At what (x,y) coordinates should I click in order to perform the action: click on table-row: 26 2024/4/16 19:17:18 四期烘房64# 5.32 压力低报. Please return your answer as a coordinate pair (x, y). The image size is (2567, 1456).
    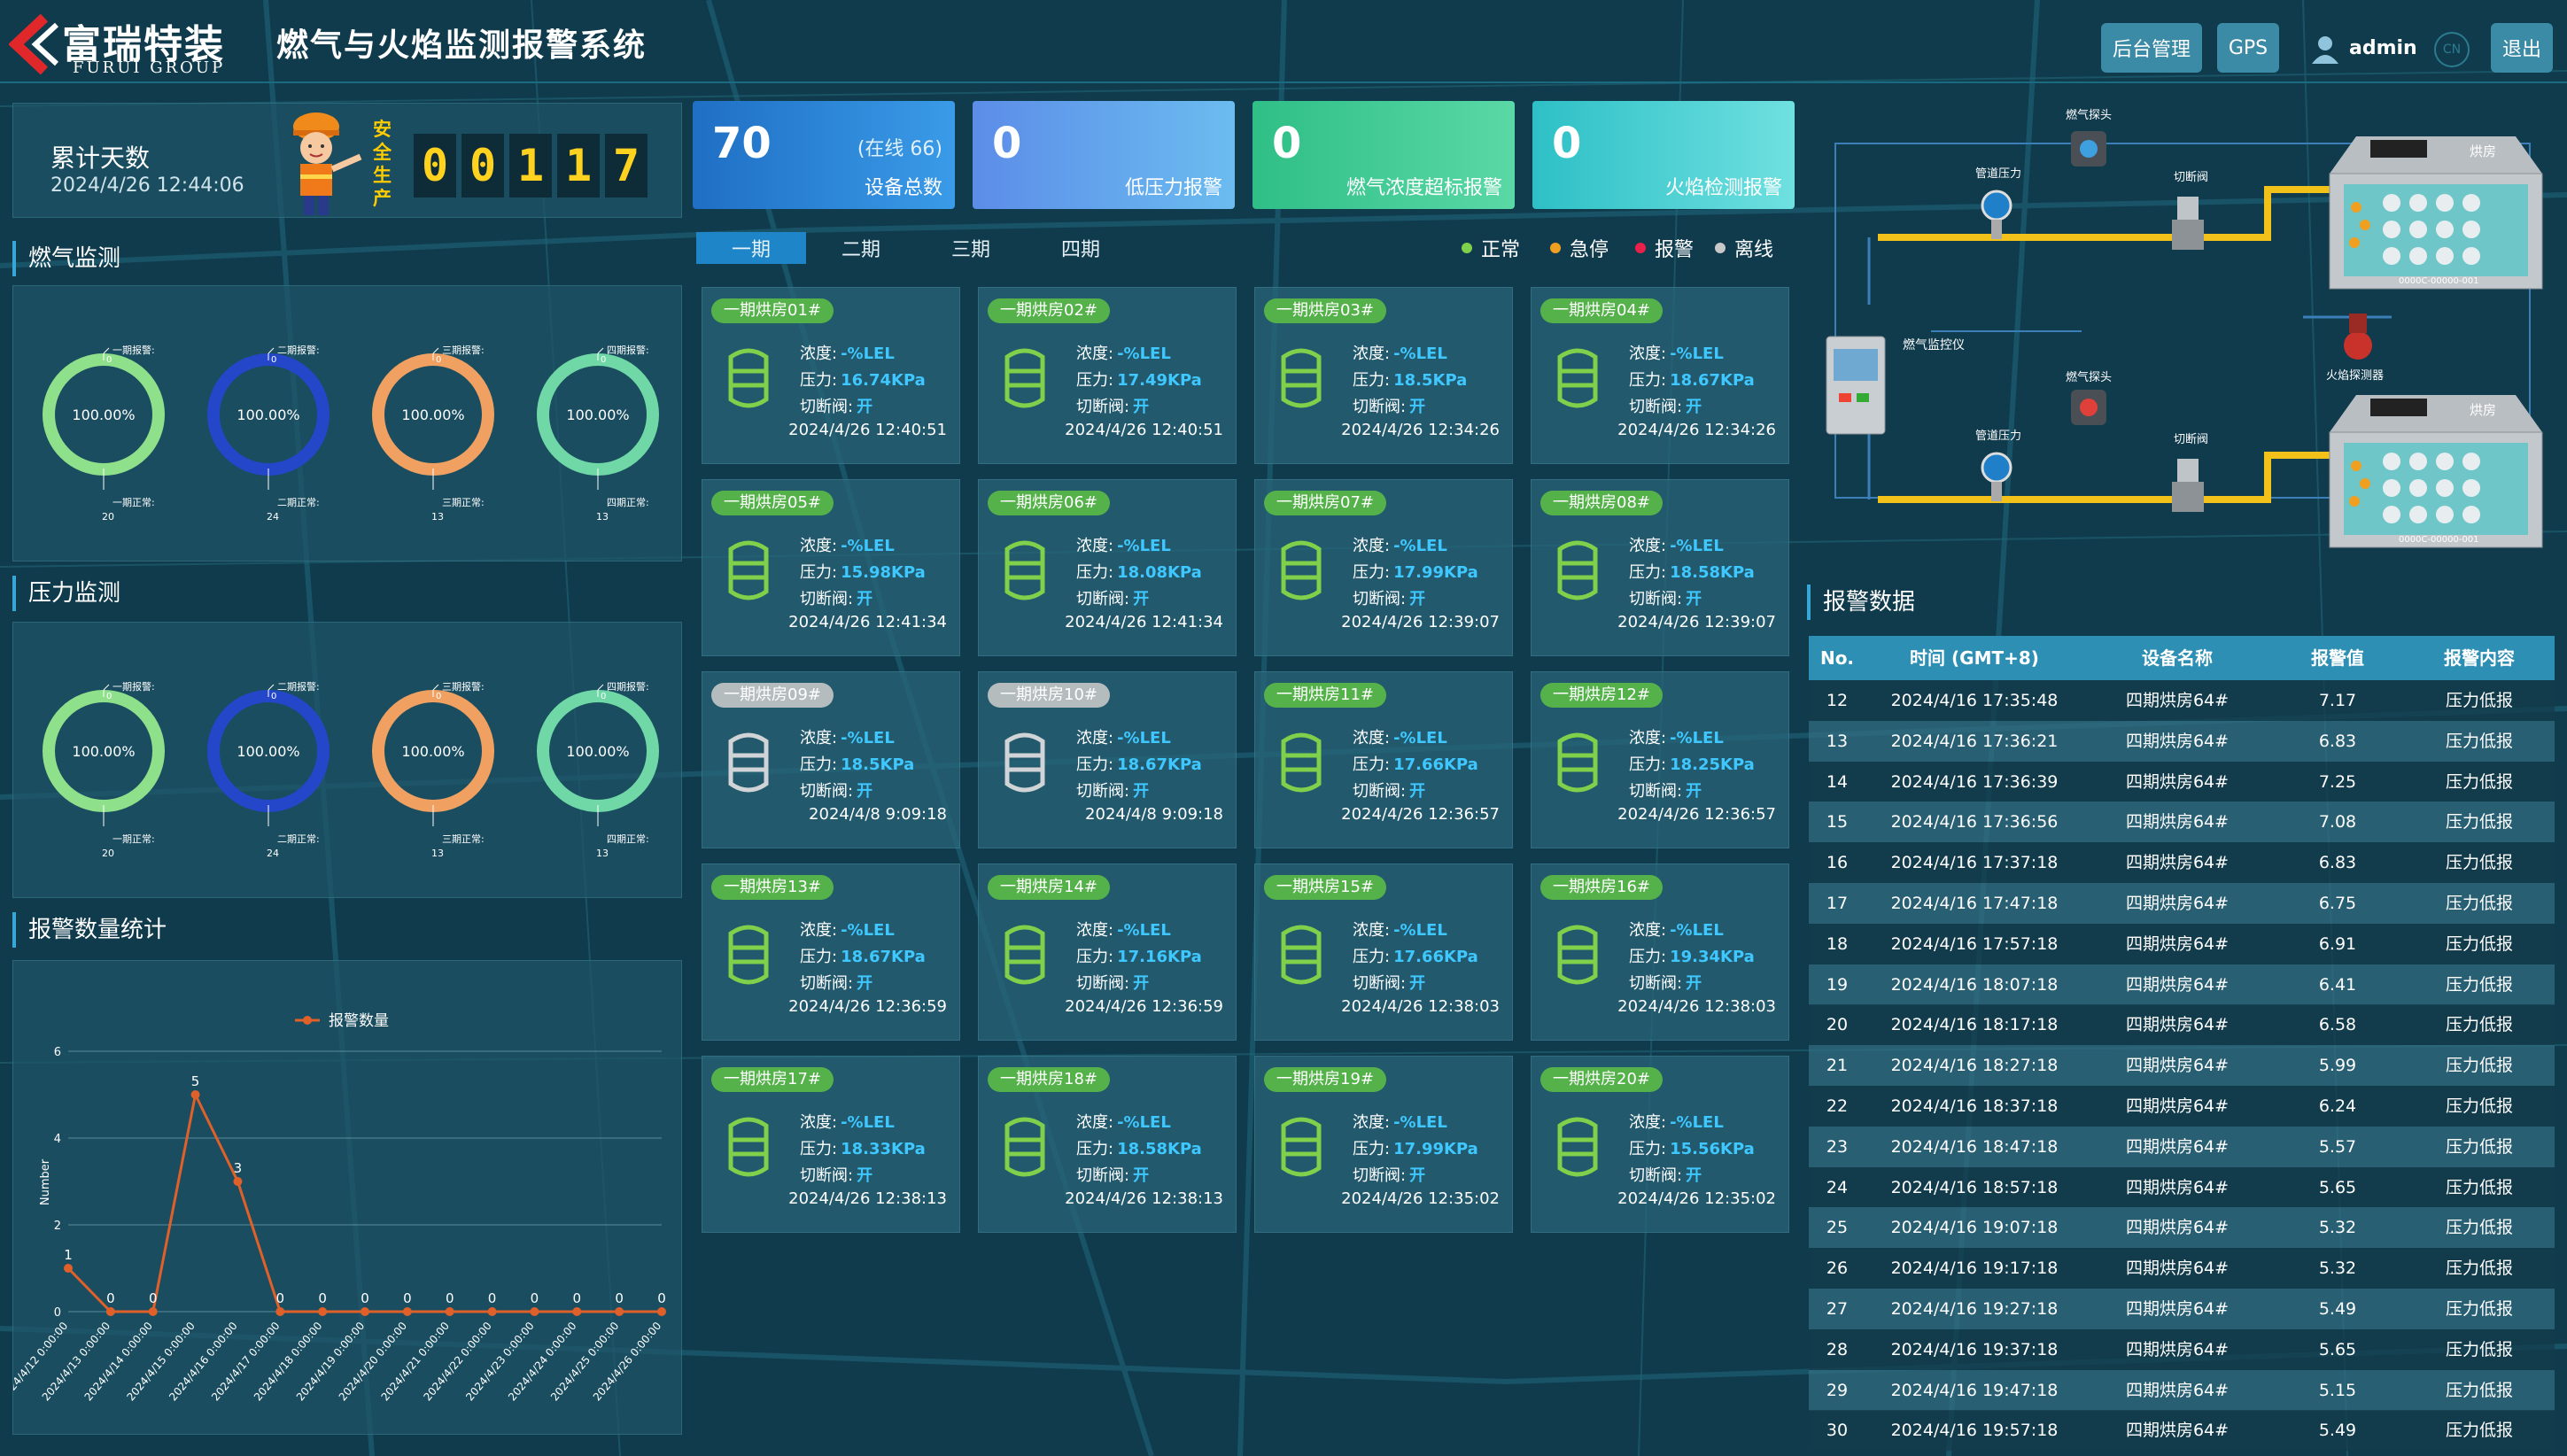
    Looking at the image, I should click on (2182, 1268).